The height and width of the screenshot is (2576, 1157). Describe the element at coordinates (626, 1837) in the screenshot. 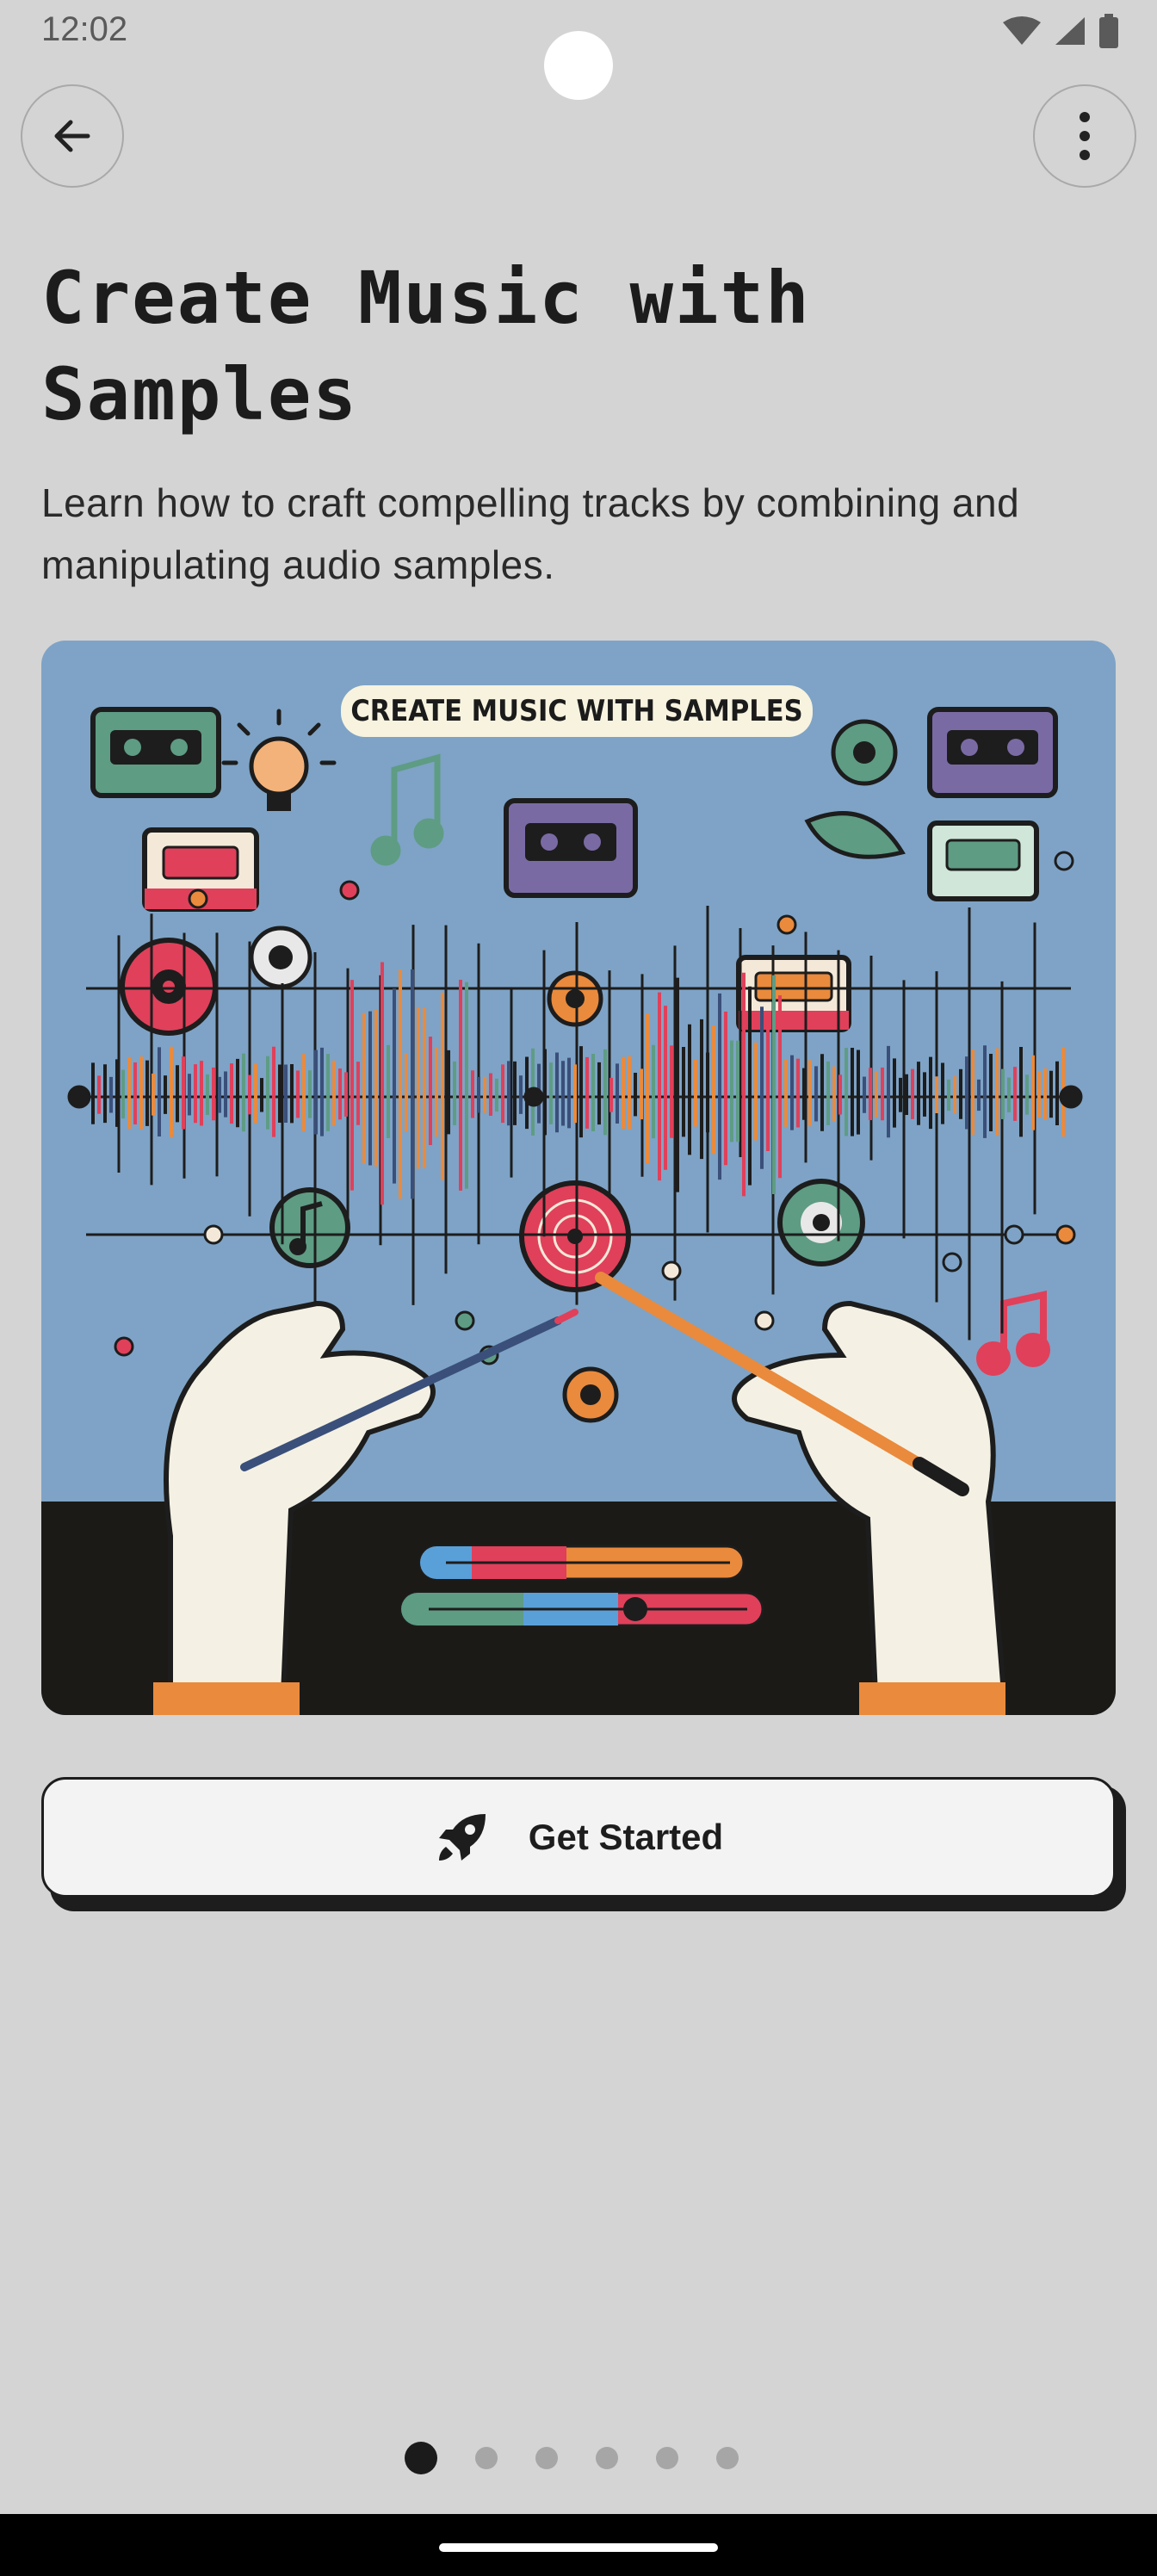

I see `get-started-label: Get Started` at that location.